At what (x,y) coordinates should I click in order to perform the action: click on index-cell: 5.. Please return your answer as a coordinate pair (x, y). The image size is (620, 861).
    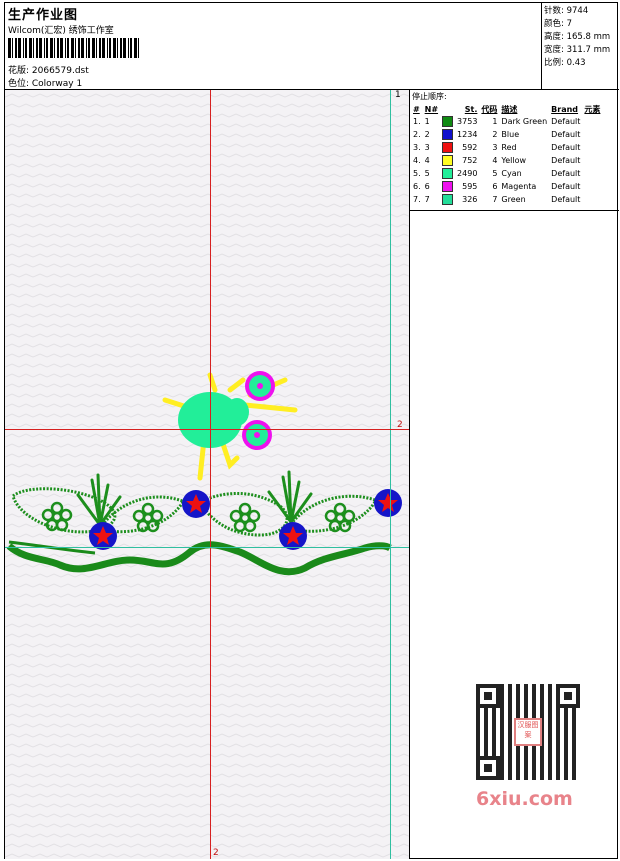
    Looking at the image, I should click on (417, 173).